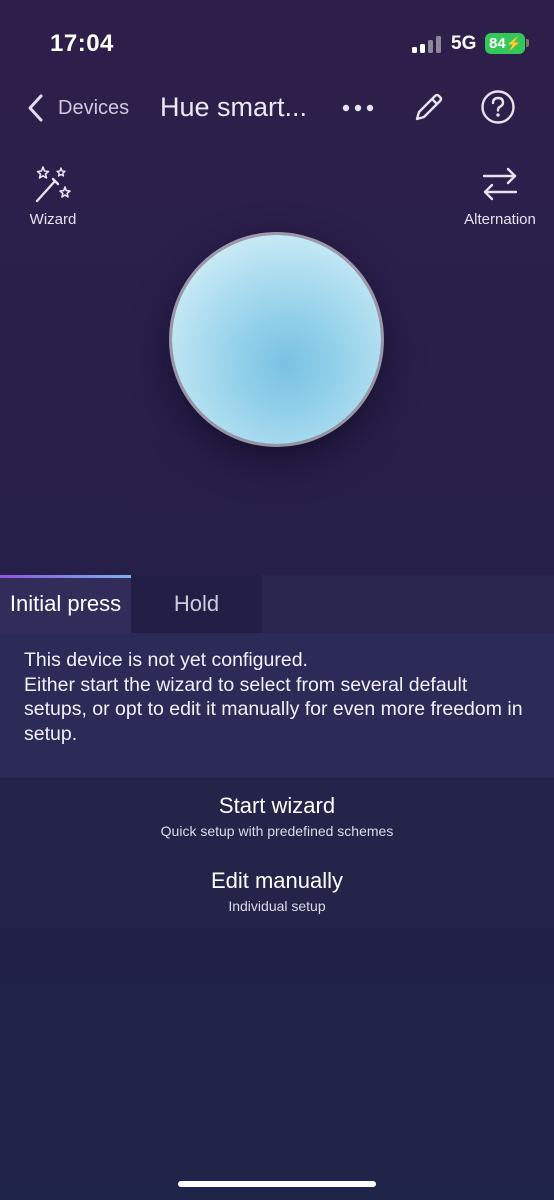 This screenshot has width=554, height=1200. Describe the element at coordinates (427, 44) in the screenshot. I see `signal-icon` at that location.